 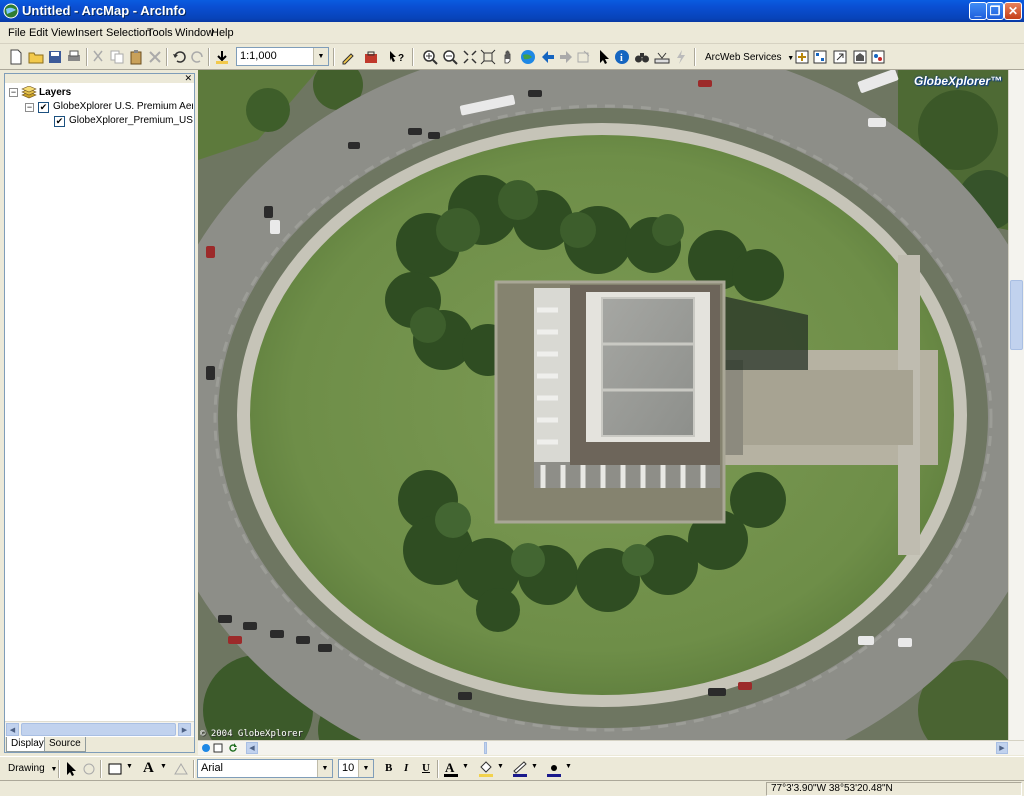 What do you see at coordinates (198, 57) in the screenshot?
I see `redo-button` at bounding box center [198, 57].